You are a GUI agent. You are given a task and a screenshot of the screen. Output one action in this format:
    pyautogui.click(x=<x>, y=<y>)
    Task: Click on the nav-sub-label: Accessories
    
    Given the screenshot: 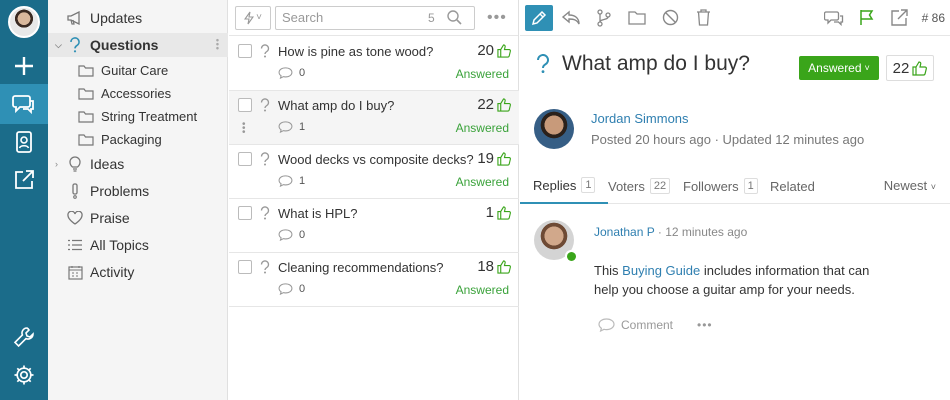 What is the action you would take?
    pyautogui.click(x=136, y=93)
    